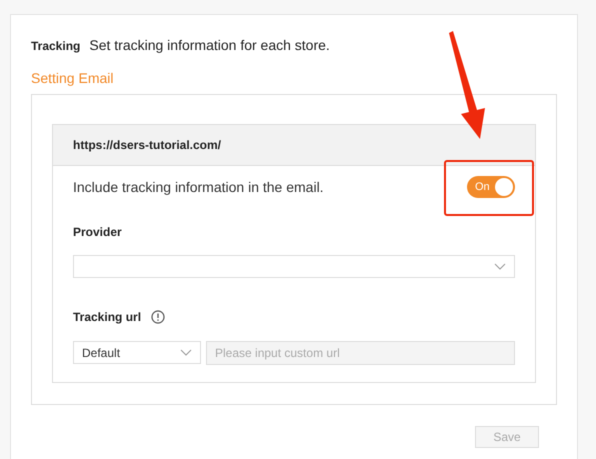 The height and width of the screenshot is (459, 596). Describe the element at coordinates (147, 145) in the screenshot. I see `store-url: https://dsers-tutorial.com/` at that location.